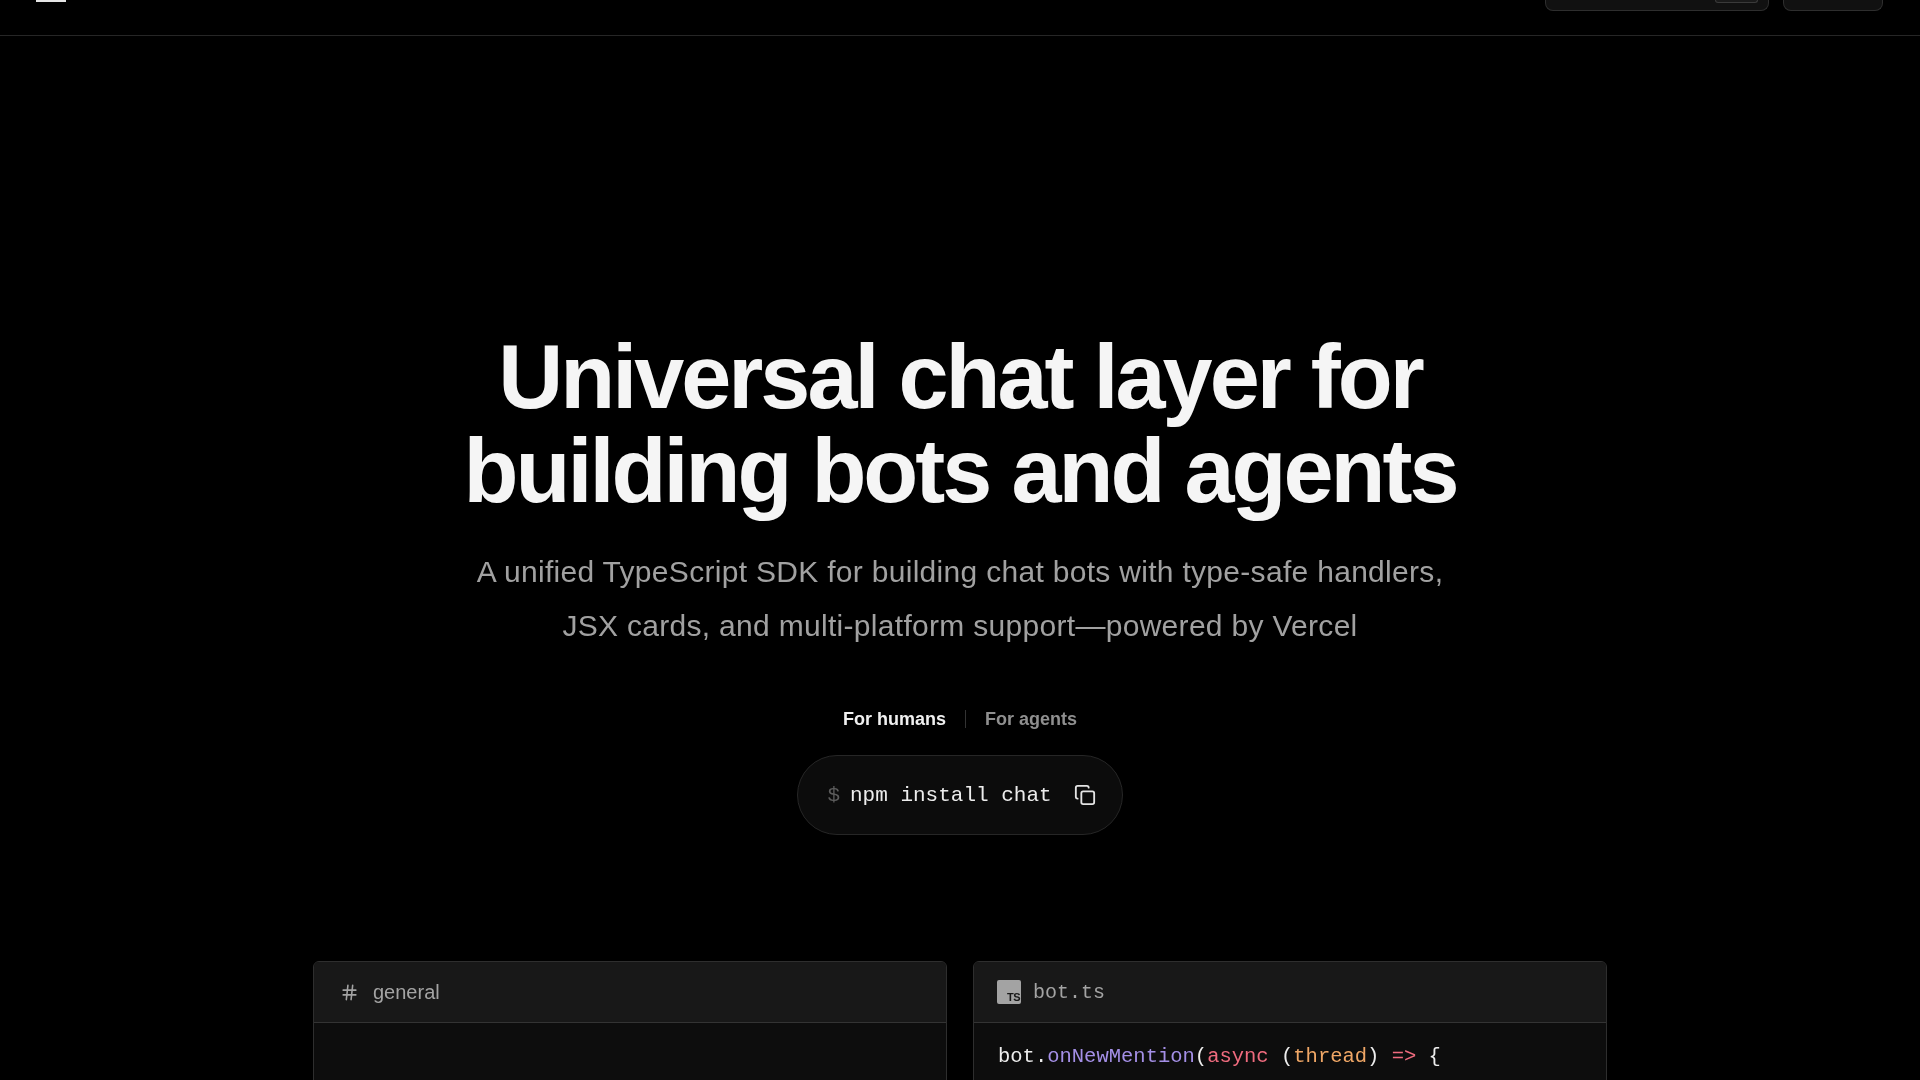 The image size is (1920, 1080). What do you see at coordinates (349, 992) in the screenshot?
I see `hash-icon` at bounding box center [349, 992].